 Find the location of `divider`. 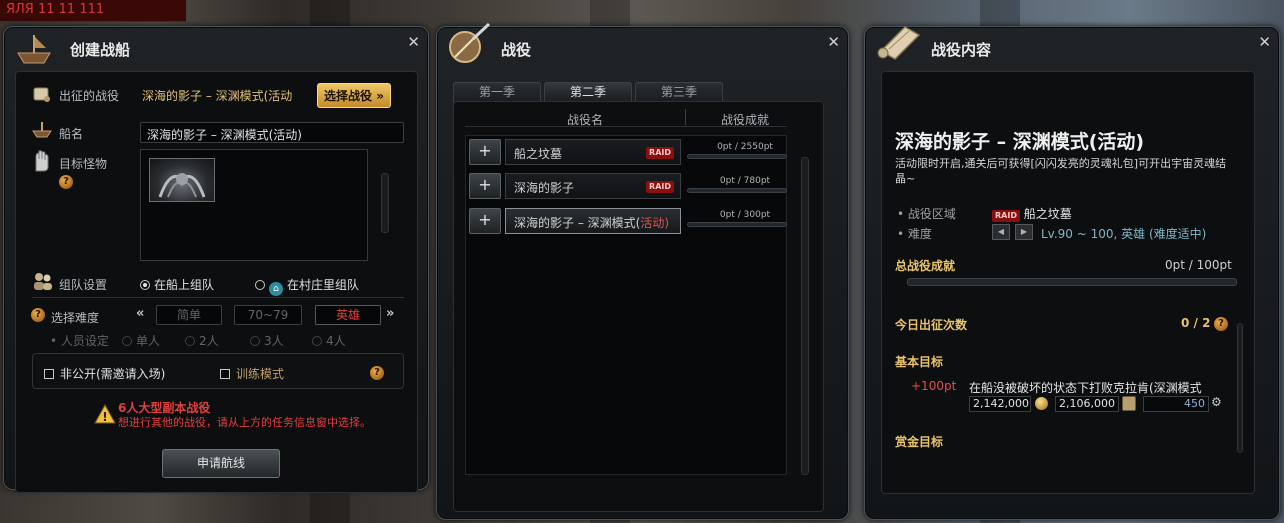

divider is located at coordinates (218, 297).